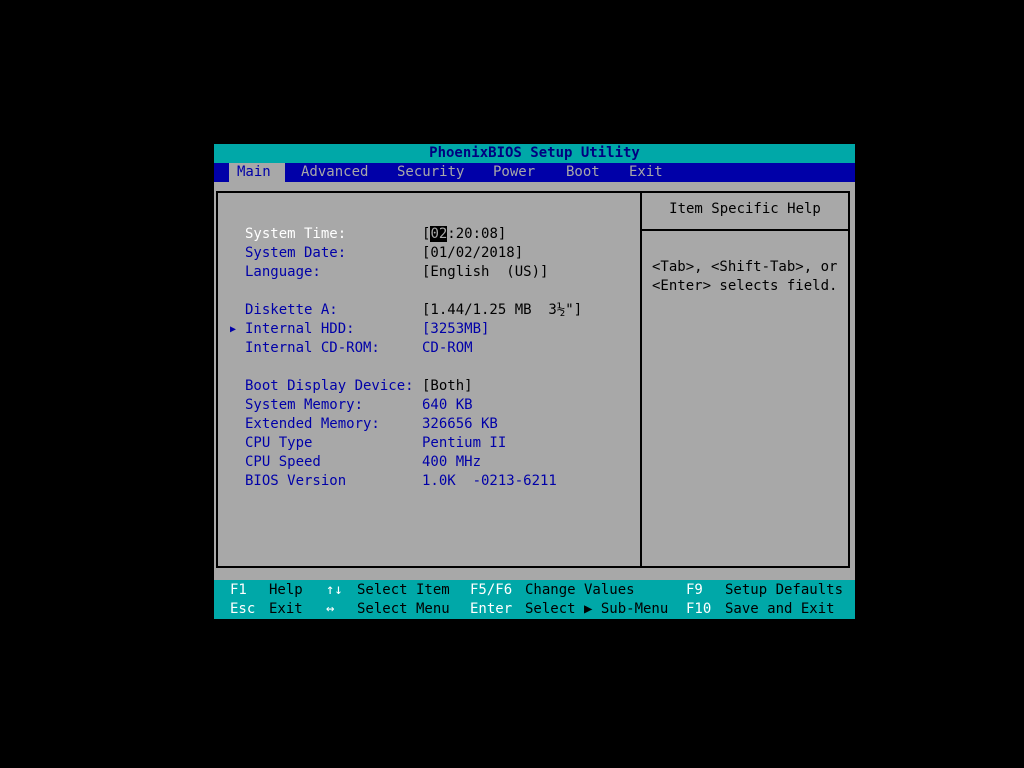 Image resolution: width=1024 pixels, height=768 pixels. I want to click on tab-power: Power, so click(514, 172).